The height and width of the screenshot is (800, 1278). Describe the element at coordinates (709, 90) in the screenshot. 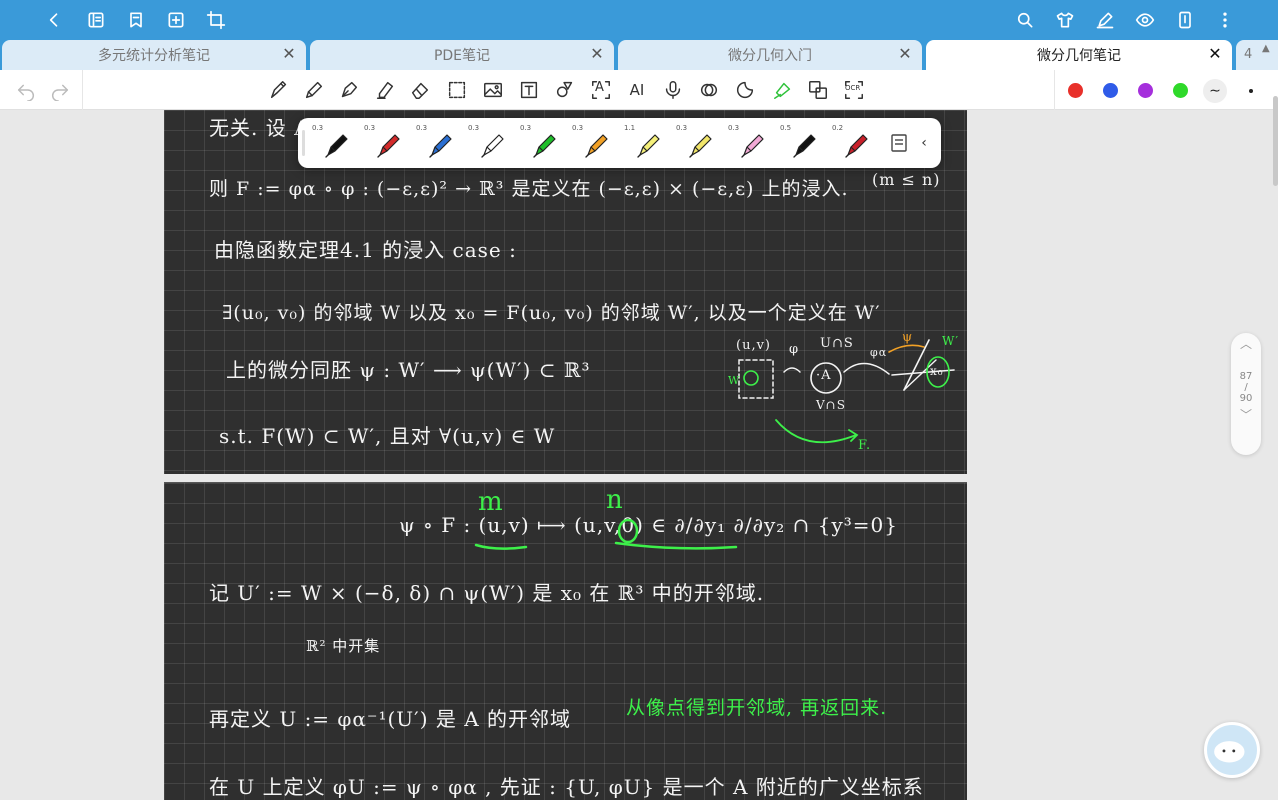

I see `laser-pointer-icon` at that location.